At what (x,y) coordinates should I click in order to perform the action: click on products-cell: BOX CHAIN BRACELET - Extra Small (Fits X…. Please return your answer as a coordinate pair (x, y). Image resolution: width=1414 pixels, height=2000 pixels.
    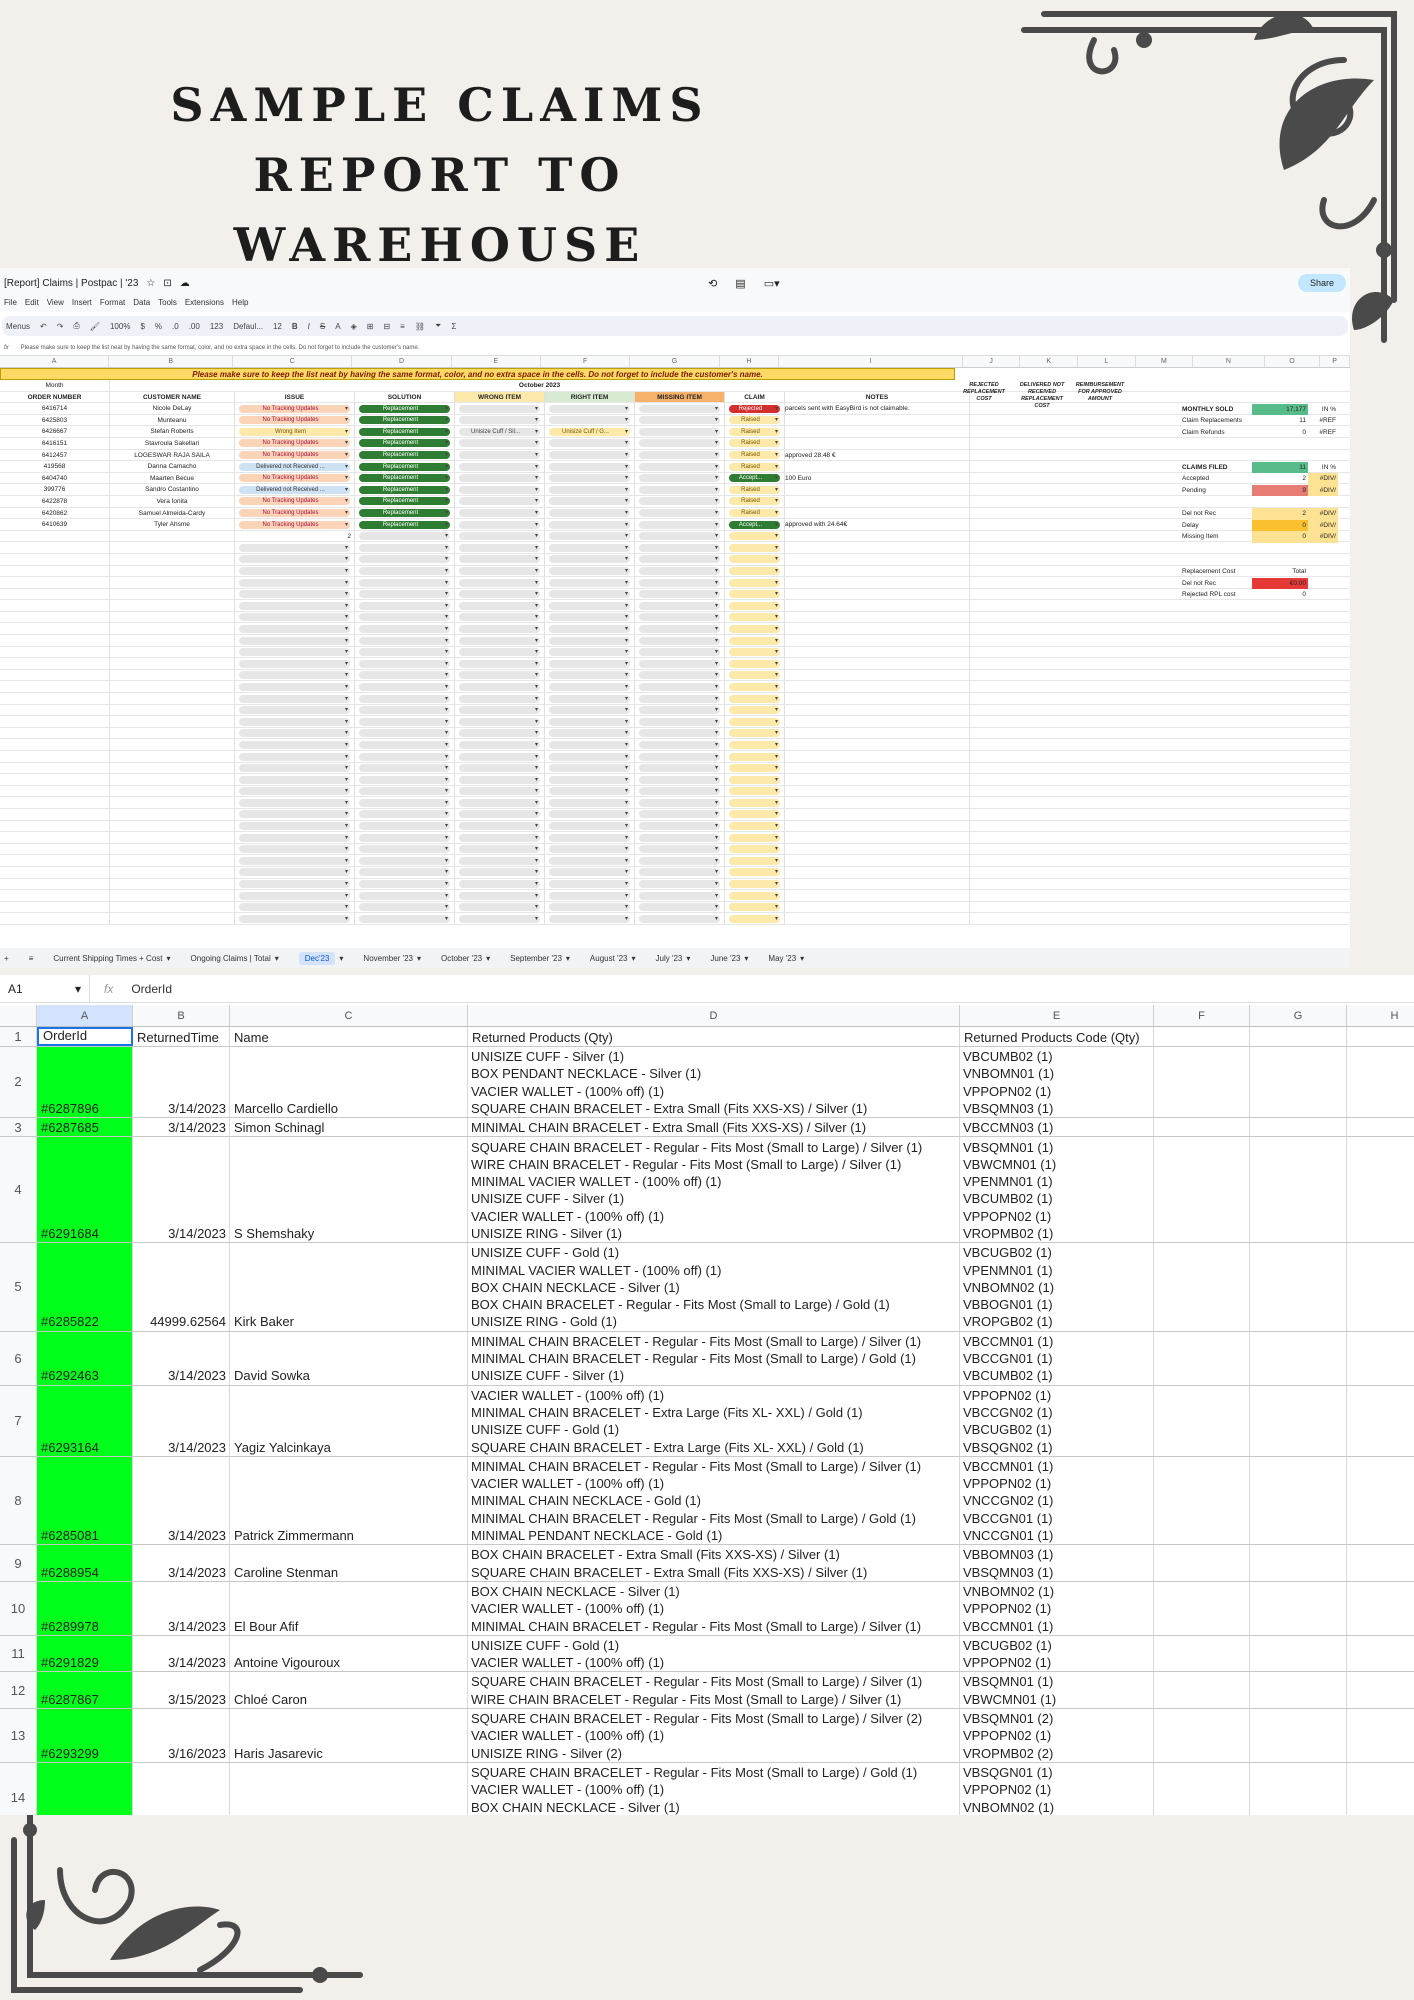
    Looking at the image, I should click on (714, 1563).